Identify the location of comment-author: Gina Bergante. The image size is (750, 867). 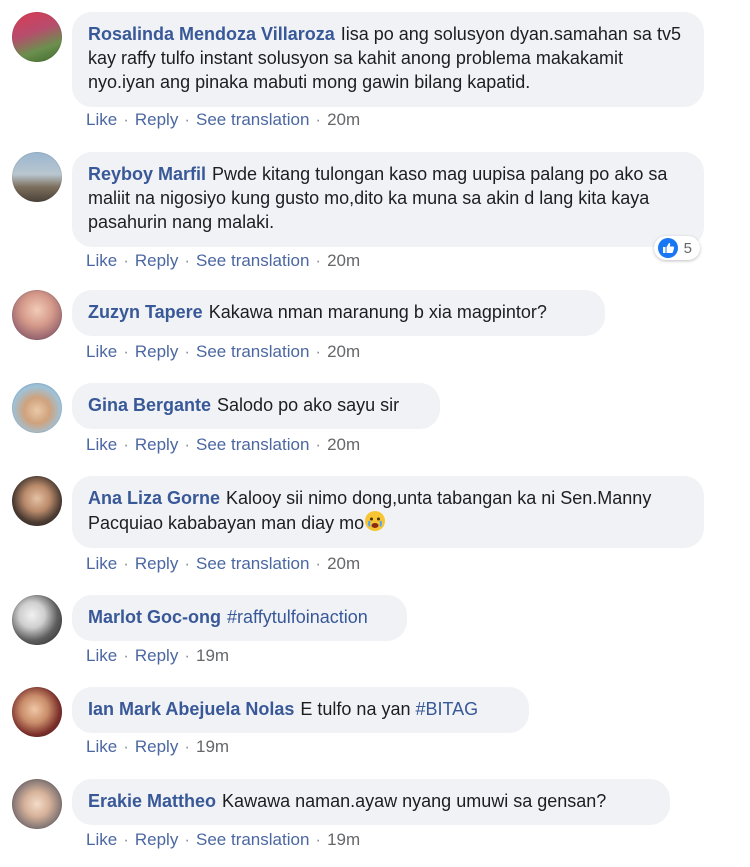
(149, 405).